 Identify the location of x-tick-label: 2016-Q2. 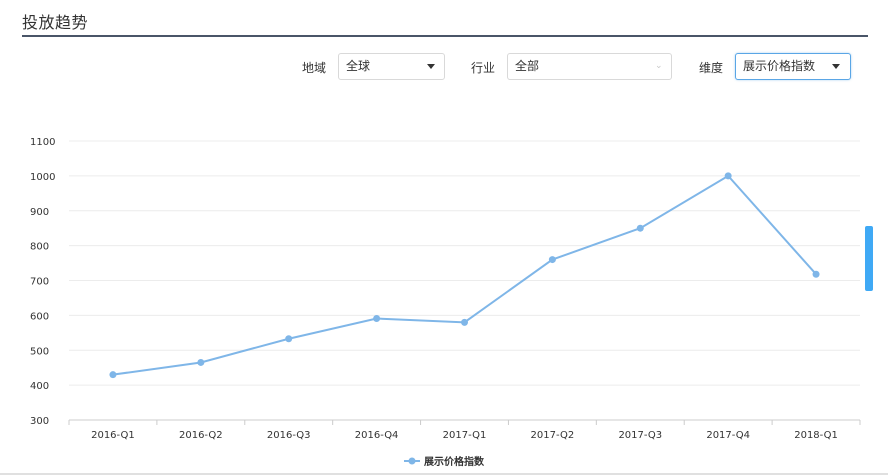
(201, 435).